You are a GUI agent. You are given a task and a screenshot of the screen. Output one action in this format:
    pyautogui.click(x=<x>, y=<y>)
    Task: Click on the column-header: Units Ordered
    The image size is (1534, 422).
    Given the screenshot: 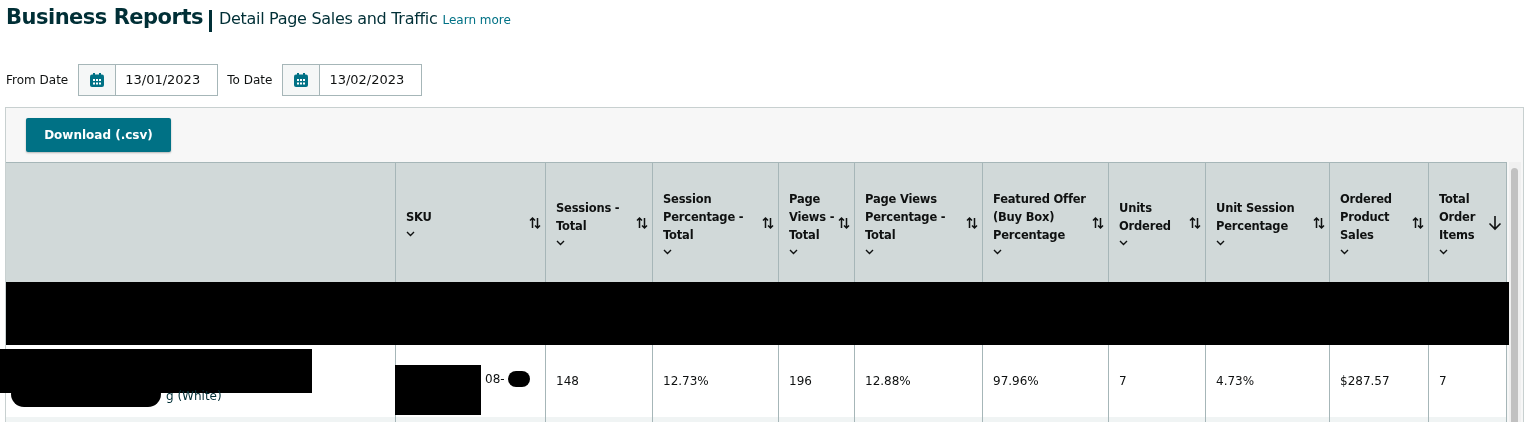 What is the action you would take?
    pyautogui.click(x=1157, y=222)
    